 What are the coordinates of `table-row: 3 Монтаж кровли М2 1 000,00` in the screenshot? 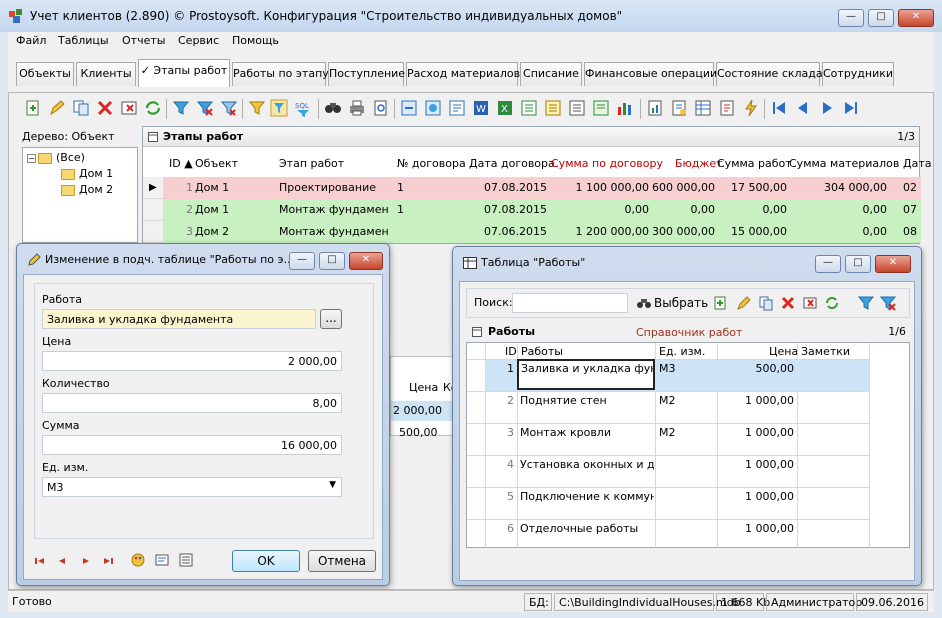 It's located at (677, 439).